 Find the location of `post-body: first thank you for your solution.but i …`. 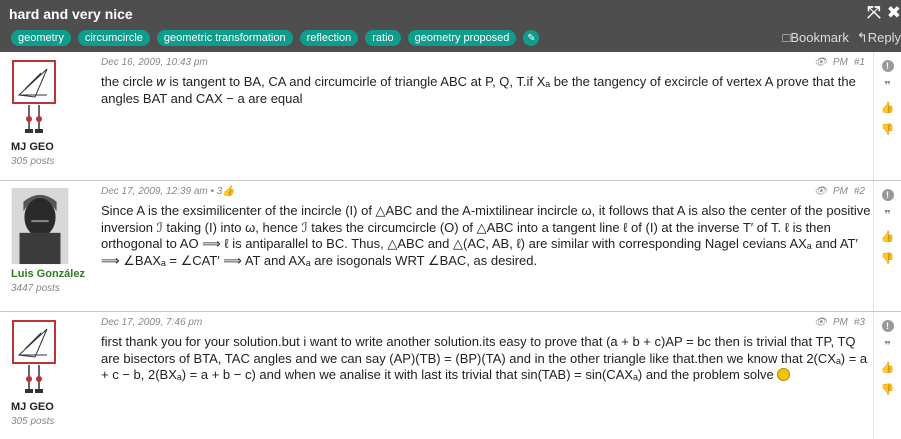

post-body: first thank you for your solution.but i … is located at coordinates (486, 359).